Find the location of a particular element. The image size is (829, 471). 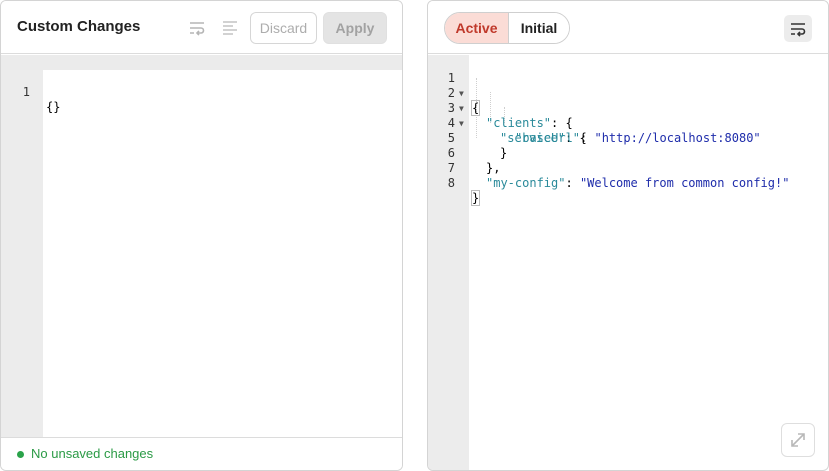

expand-diagonal-icon is located at coordinates (798, 440).